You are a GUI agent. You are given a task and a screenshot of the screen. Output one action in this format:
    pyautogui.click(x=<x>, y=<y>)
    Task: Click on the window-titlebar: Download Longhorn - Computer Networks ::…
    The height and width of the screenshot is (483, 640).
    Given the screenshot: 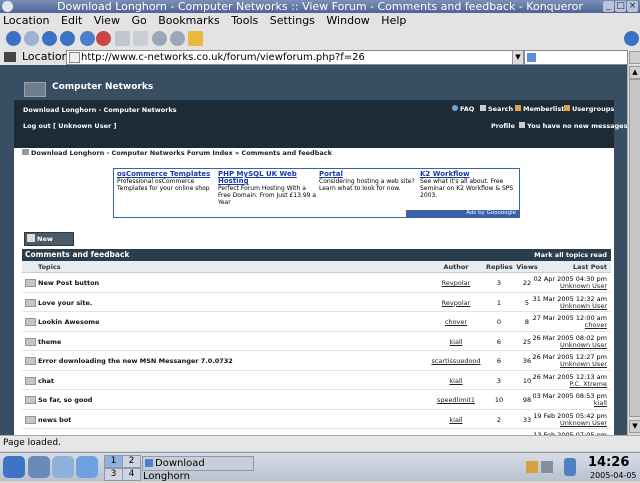 What is the action you would take?
    pyautogui.click(x=320, y=6)
    